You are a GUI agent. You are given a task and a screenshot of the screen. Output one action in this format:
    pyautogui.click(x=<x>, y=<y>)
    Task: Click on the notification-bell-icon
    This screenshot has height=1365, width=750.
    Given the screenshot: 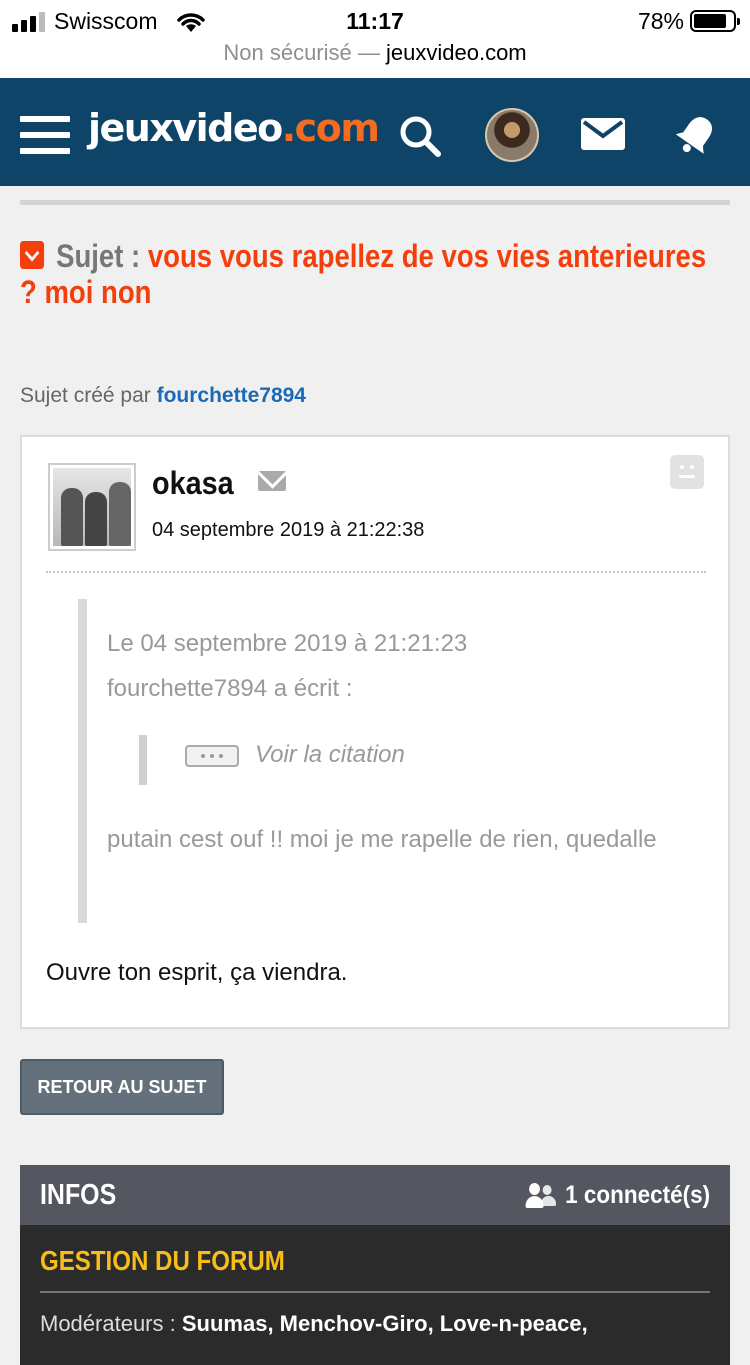 What is the action you would take?
    pyautogui.click(x=696, y=135)
    